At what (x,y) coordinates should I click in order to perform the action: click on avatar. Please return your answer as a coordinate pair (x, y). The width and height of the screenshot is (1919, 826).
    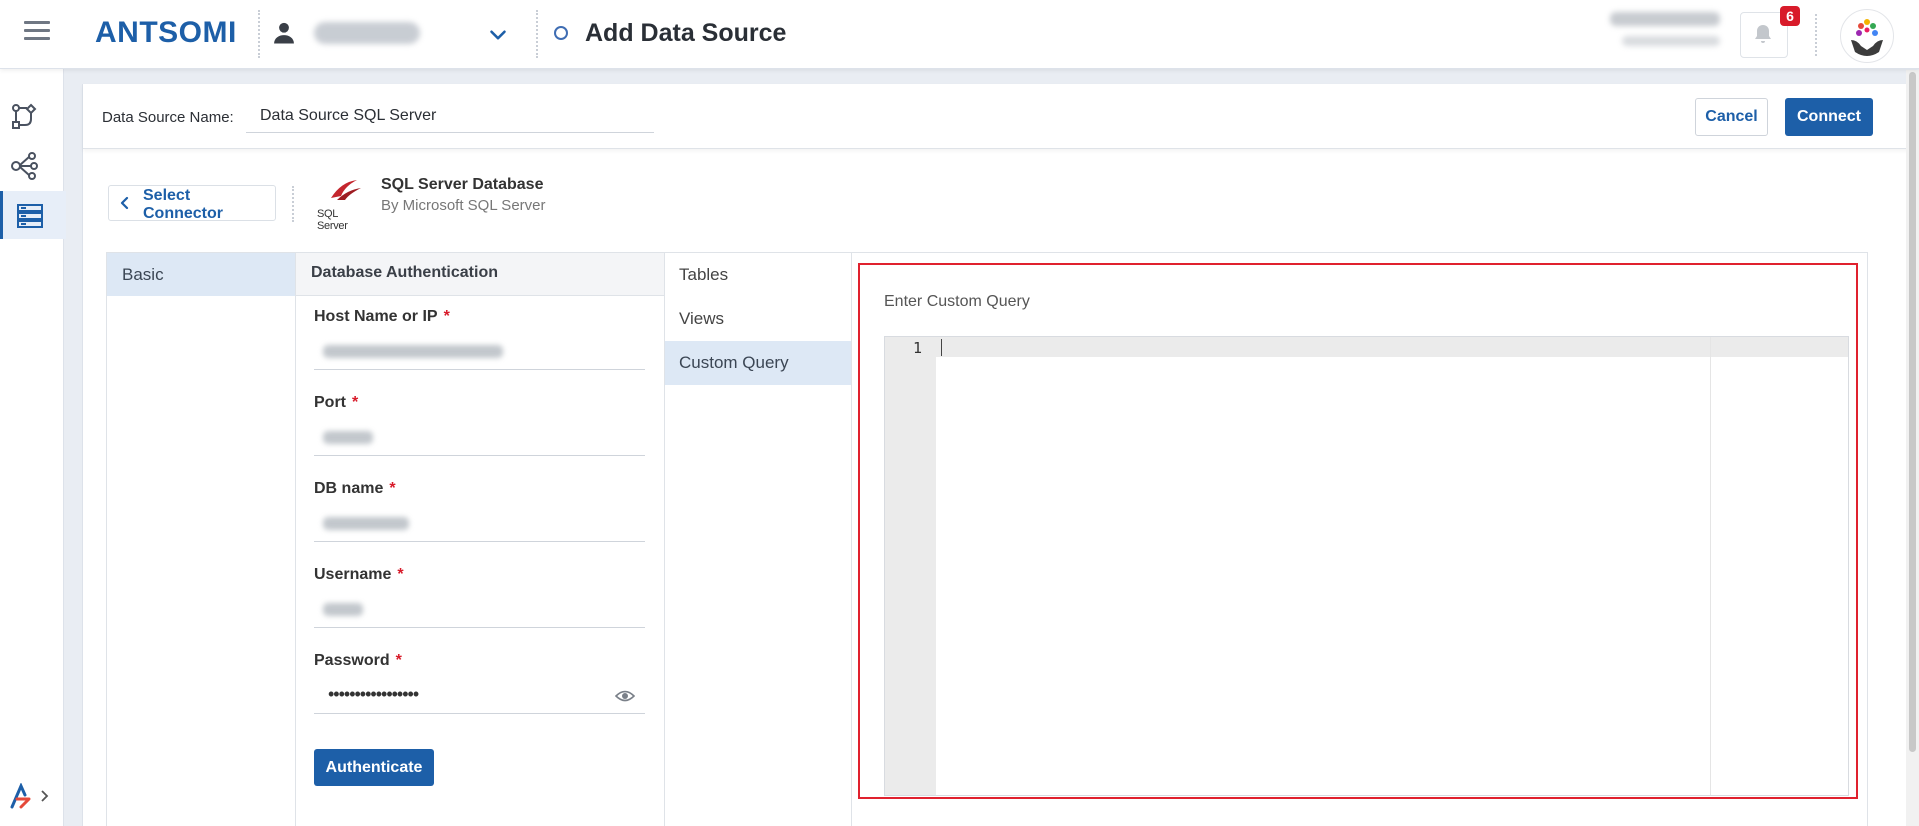
    Looking at the image, I should click on (1867, 36).